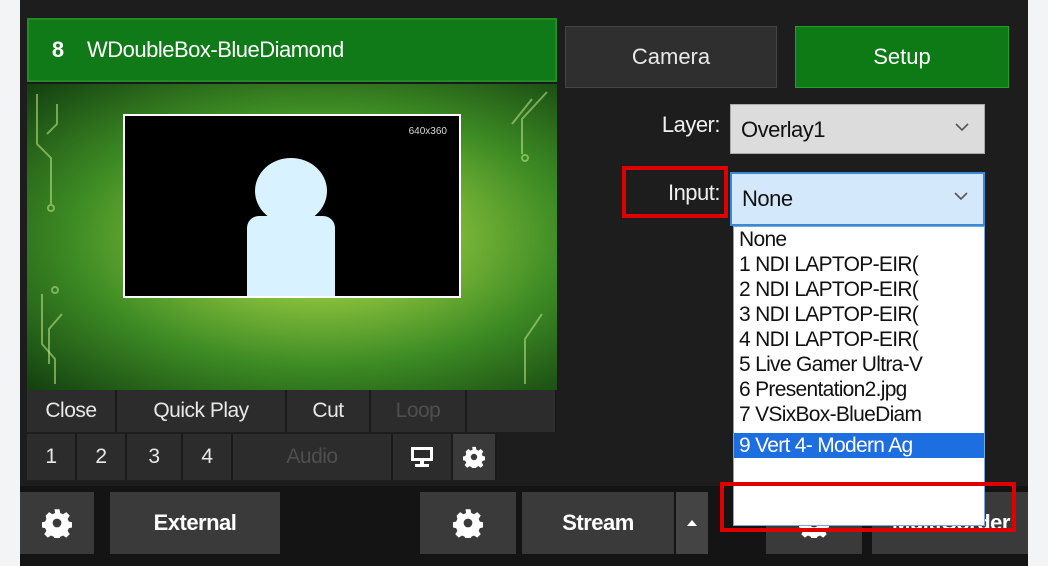 This screenshot has height=566, width=1048. What do you see at coordinates (859, 414) in the screenshot?
I see `input-option: 7 VSixBox-BlueDiam` at bounding box center [859, 414].